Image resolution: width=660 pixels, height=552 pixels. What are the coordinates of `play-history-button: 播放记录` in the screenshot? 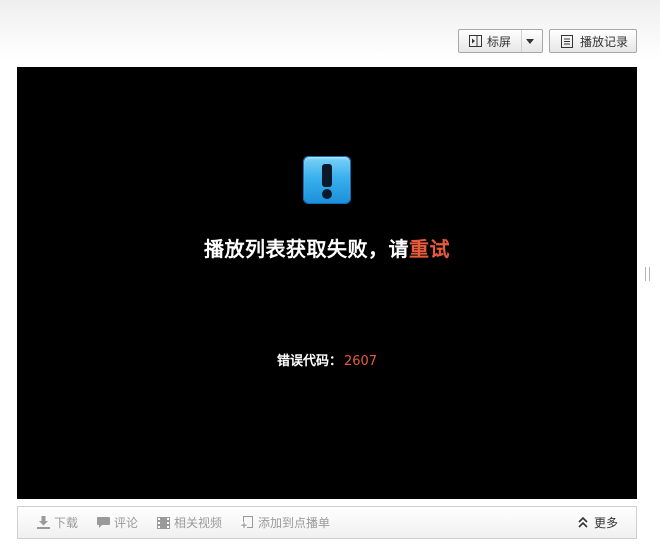 It's located at (593, 41).